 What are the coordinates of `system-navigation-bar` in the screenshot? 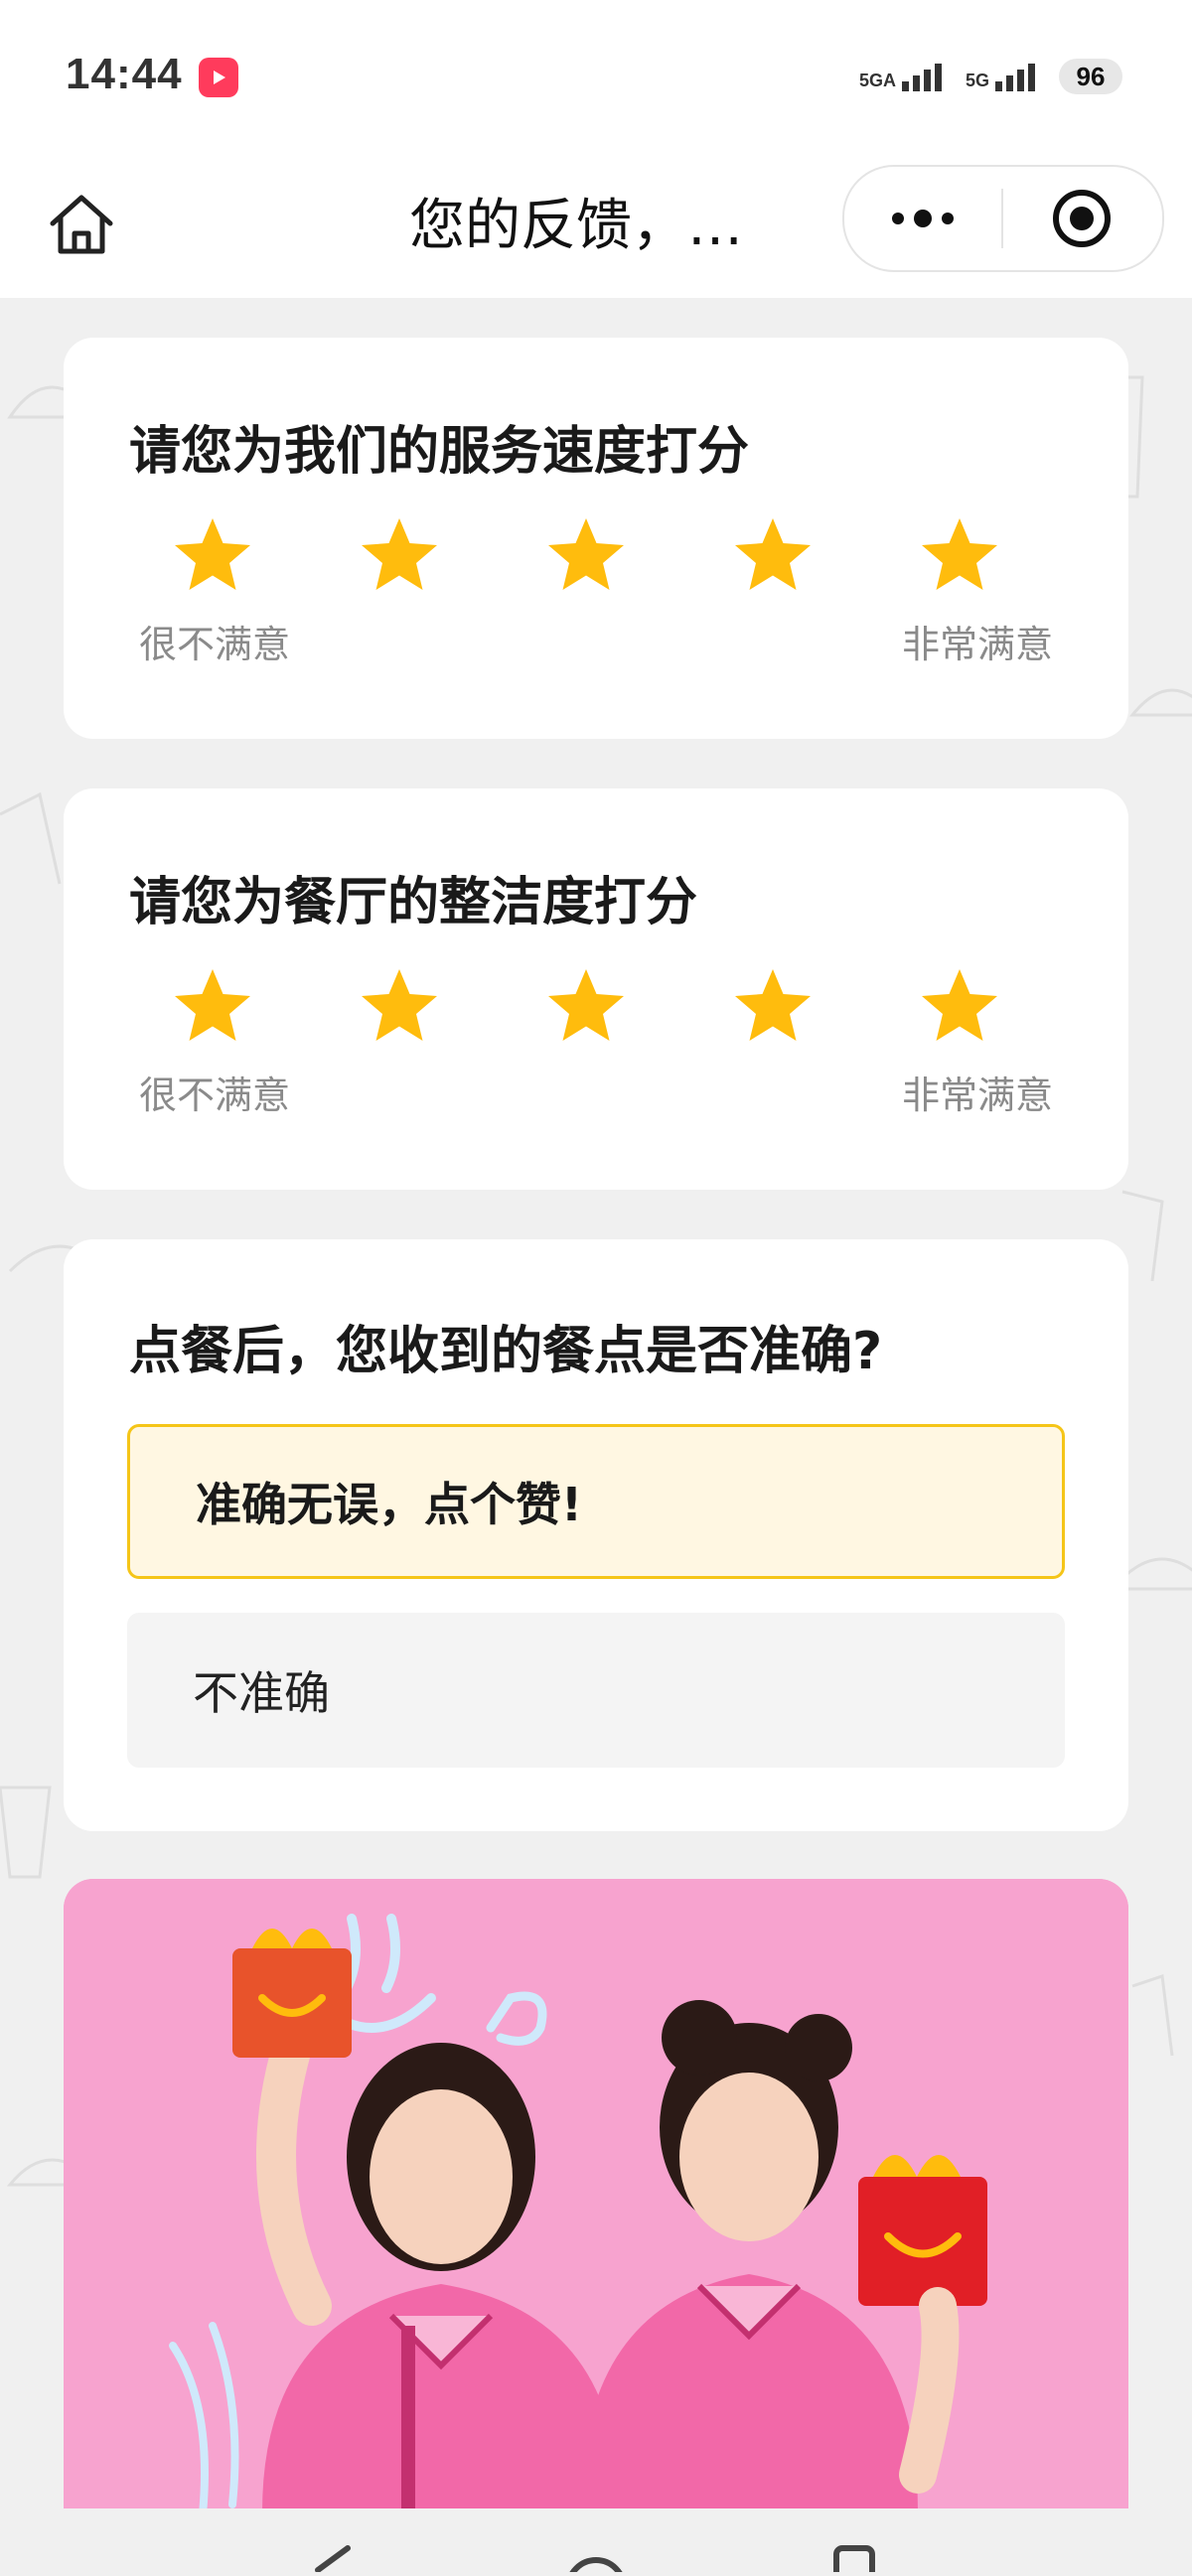 It's located at (596, 2542).